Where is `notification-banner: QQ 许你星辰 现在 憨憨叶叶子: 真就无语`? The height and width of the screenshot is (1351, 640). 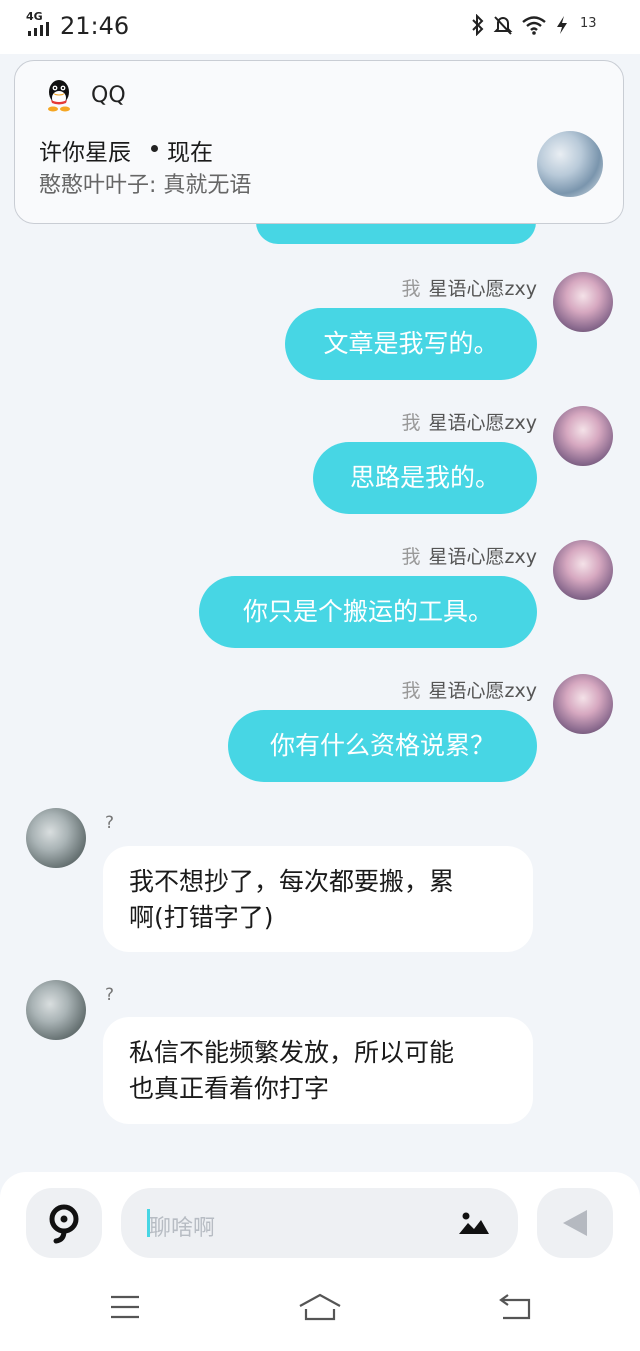
notification-banner: QQ 许你星辰 现在 憨憨叶叶子: 真就无语 is located at coordinates (319, 142).